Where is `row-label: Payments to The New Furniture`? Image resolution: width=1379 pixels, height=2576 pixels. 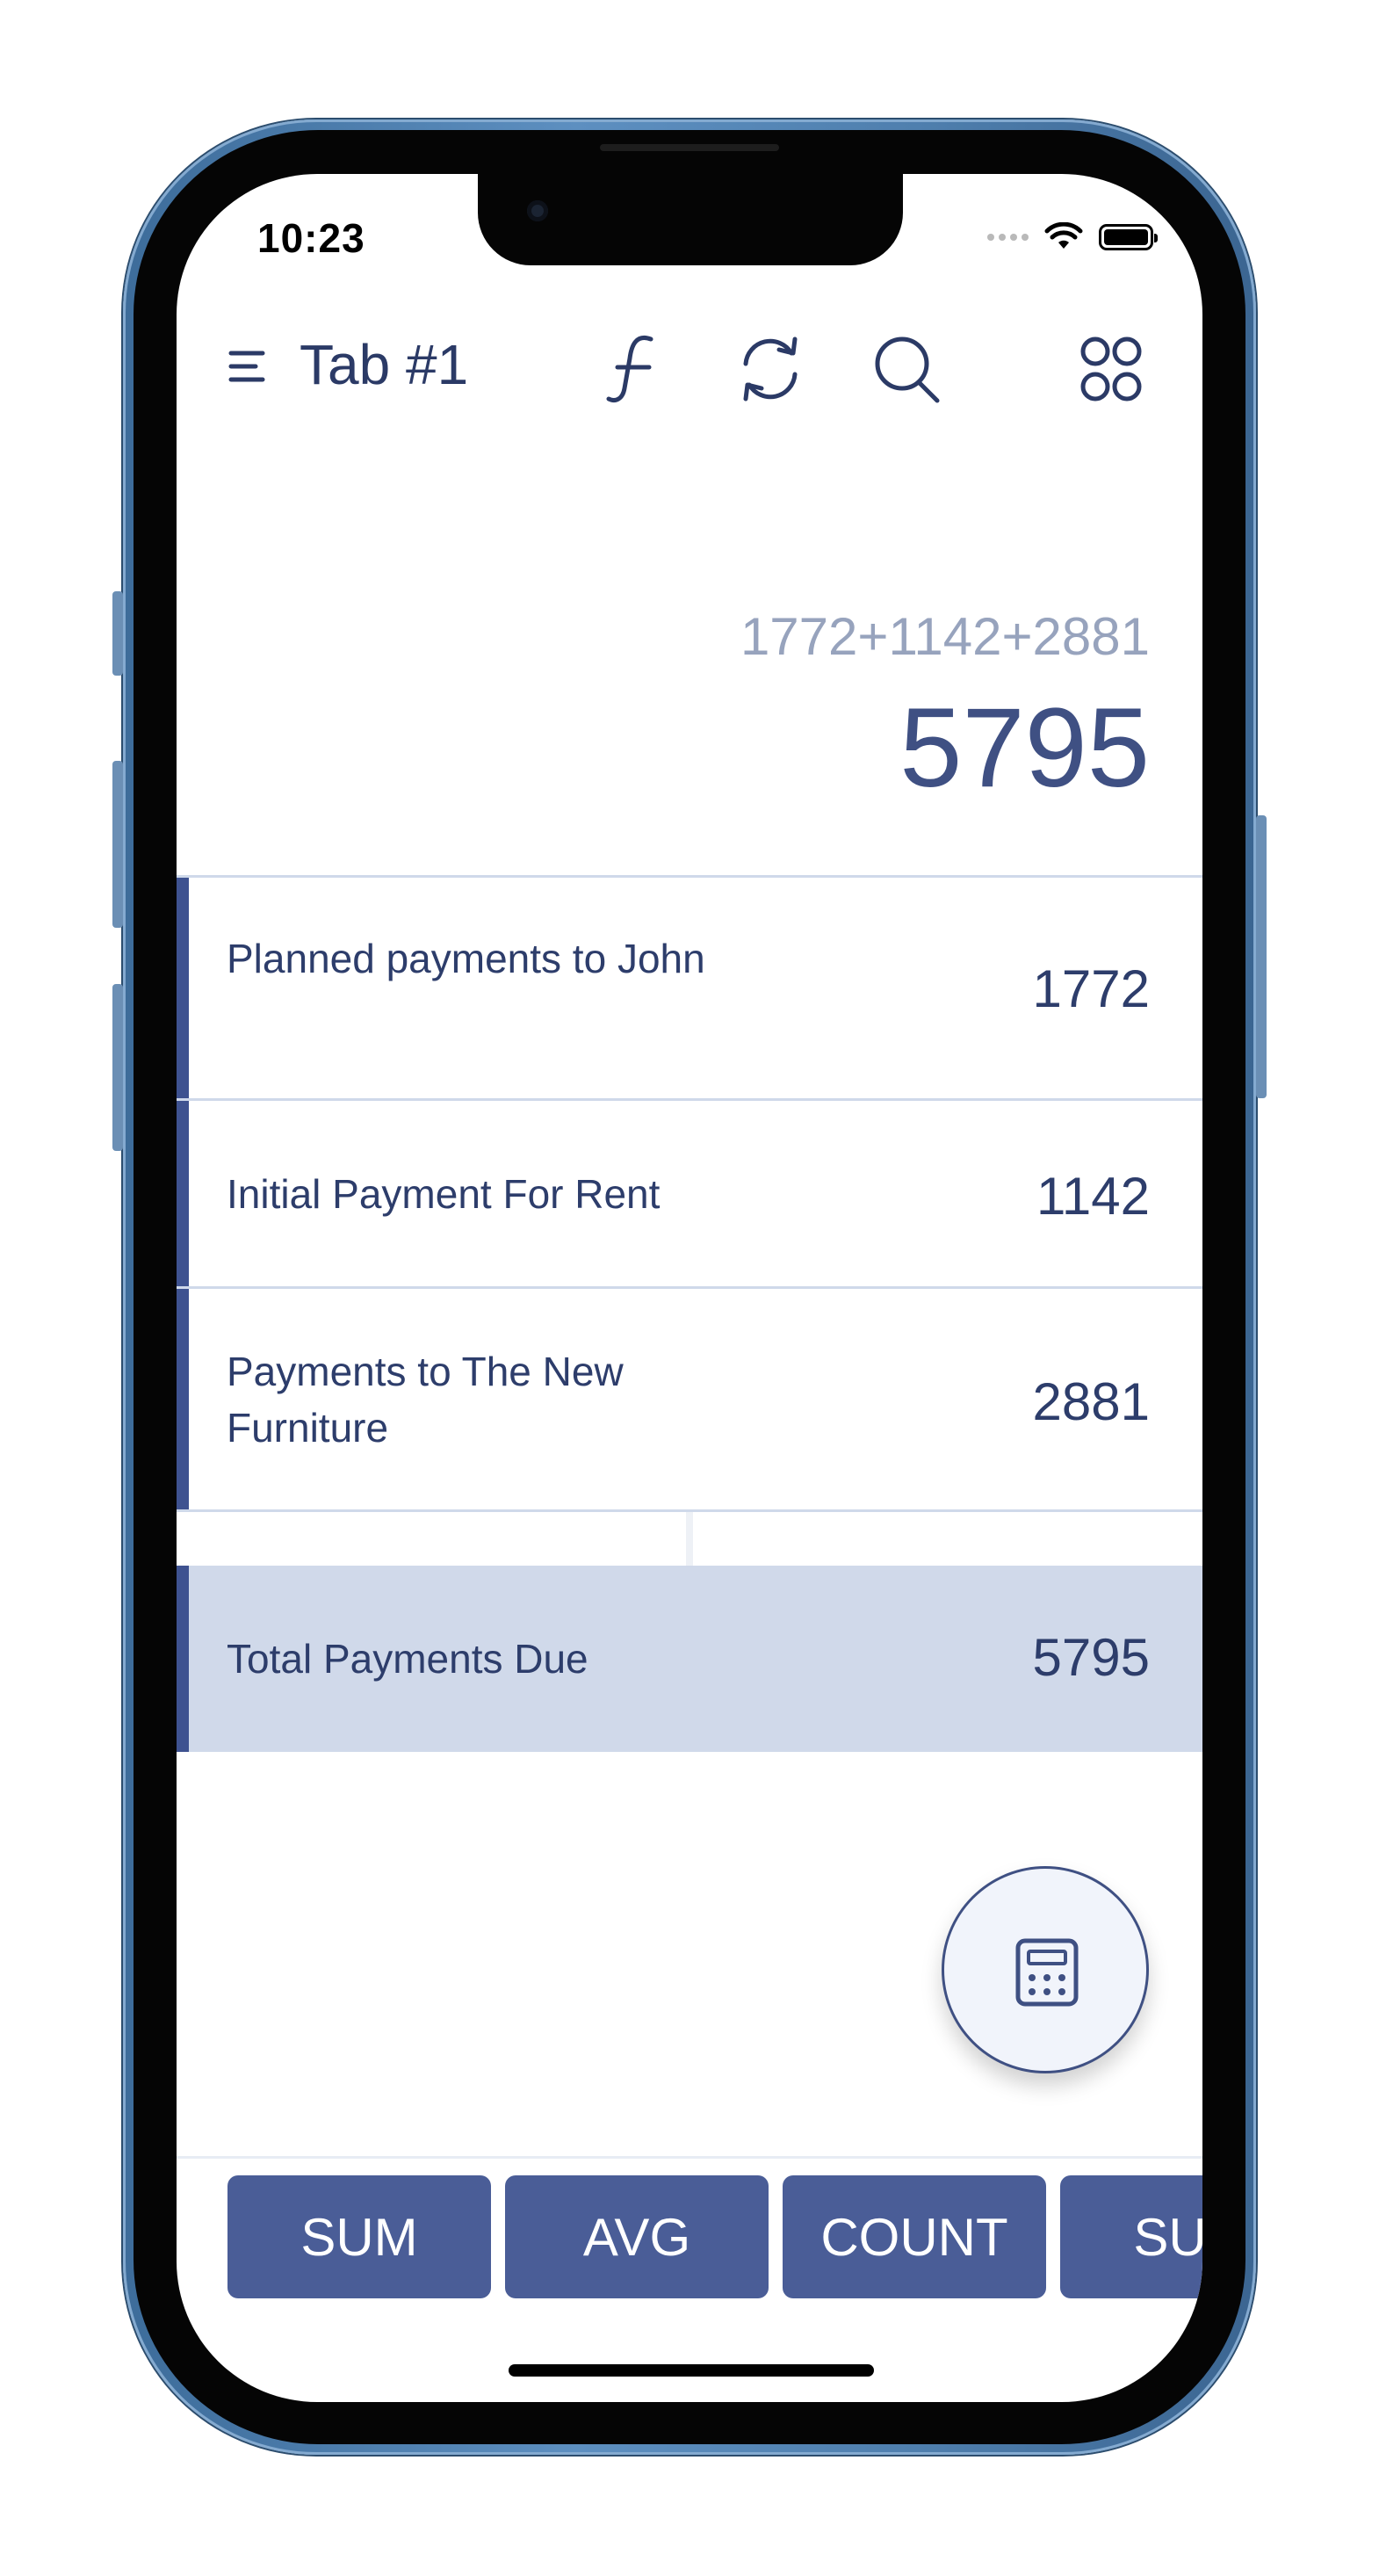
row-label: Payments to The New Furniture is located at coordinates (425, 1400).